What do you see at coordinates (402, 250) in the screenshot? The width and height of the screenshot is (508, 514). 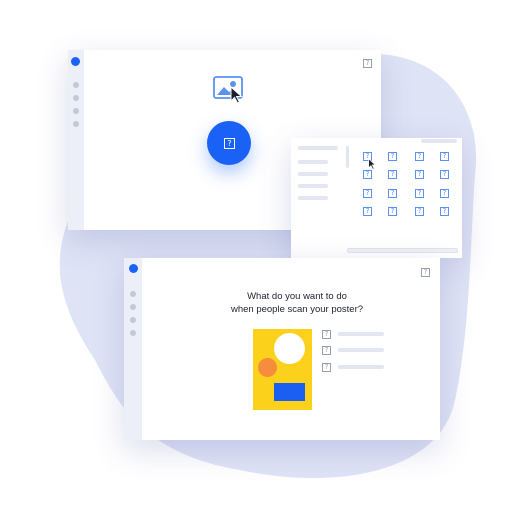 I see `bottom-bar` at bounding box center [402, 250].